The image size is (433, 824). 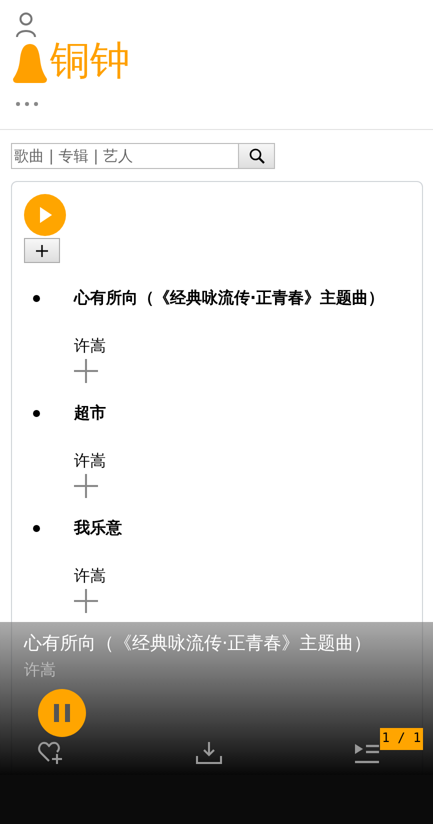 I want to click on heart-plus-icon, so click(x=51, y=752).